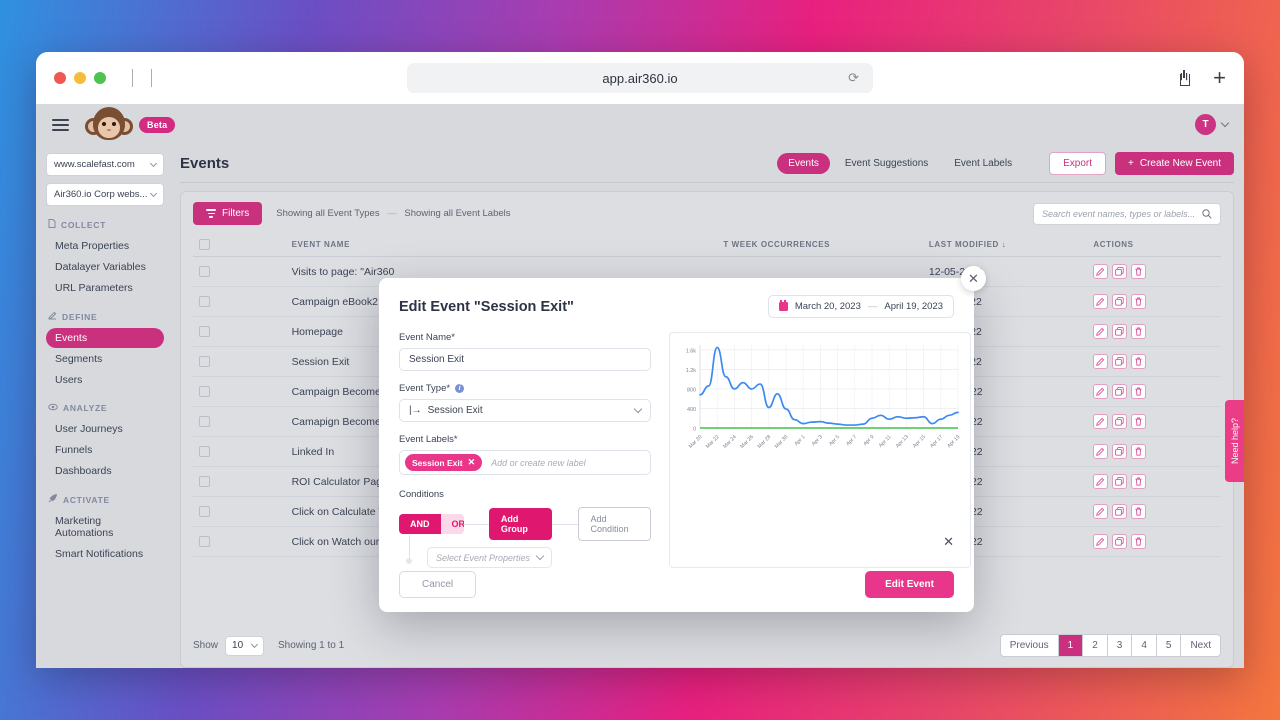 This screenshot has height=720, width=1280. What do you see at coordinates (60, 124) in the screenshot?
I see `hamburger-icon` at bounding box center [60, 124].